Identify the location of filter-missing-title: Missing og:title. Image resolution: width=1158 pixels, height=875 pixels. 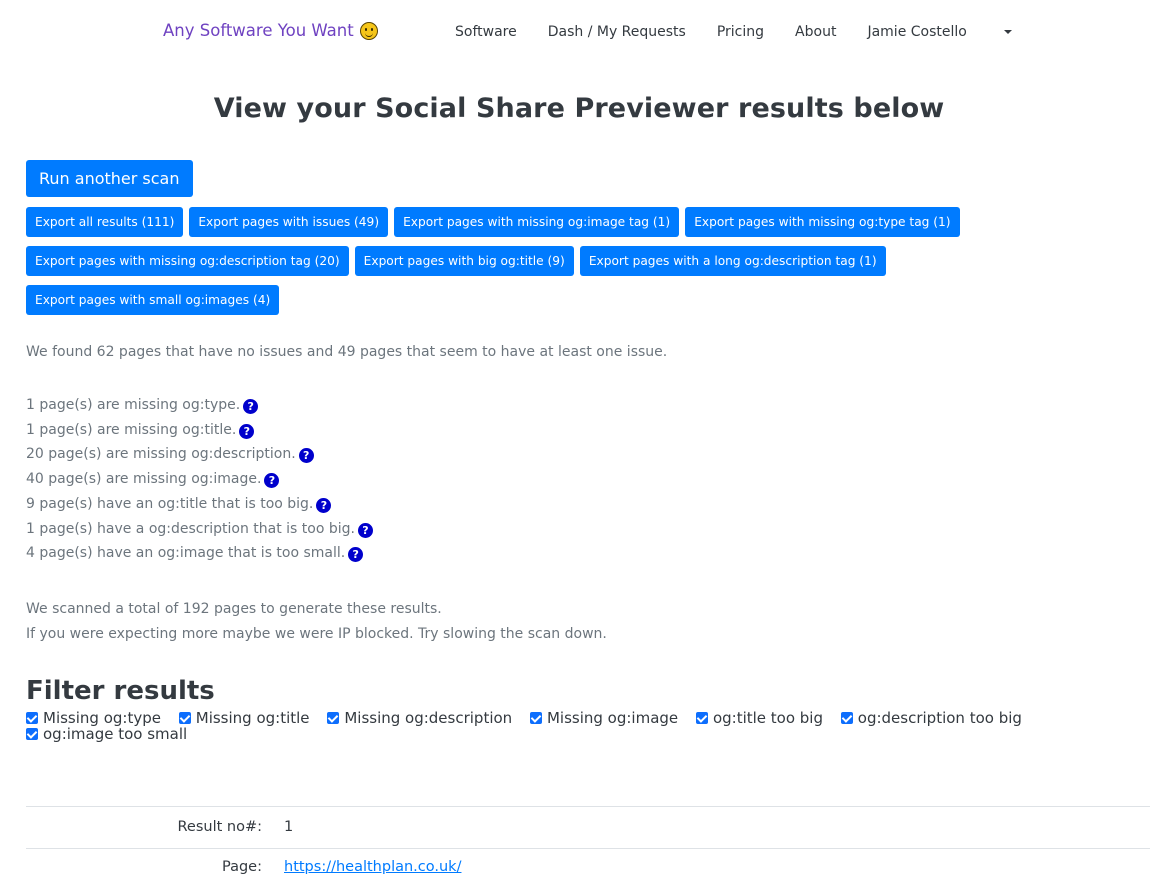
(244, 718).